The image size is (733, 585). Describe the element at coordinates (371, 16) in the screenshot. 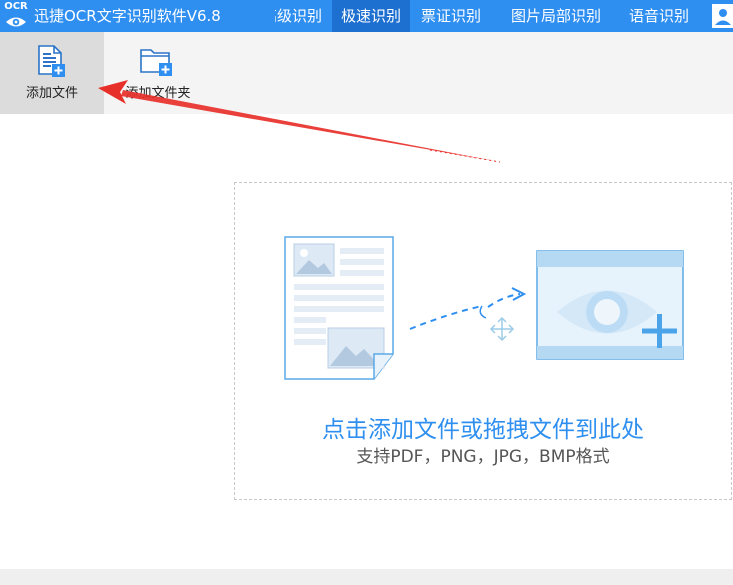

I see `tab-fast-recognition: 极速识别` at that location.